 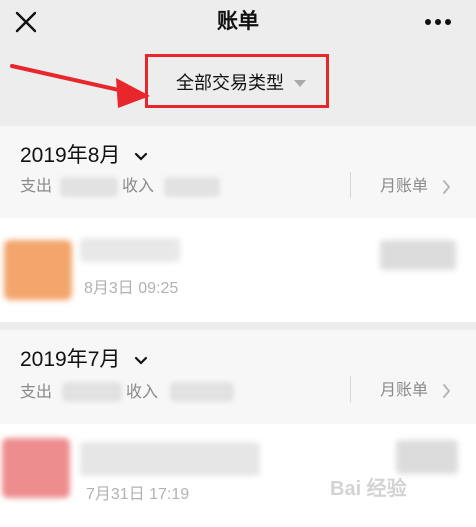 I want to click on page-title: 账单, so click(x=238, y=21).